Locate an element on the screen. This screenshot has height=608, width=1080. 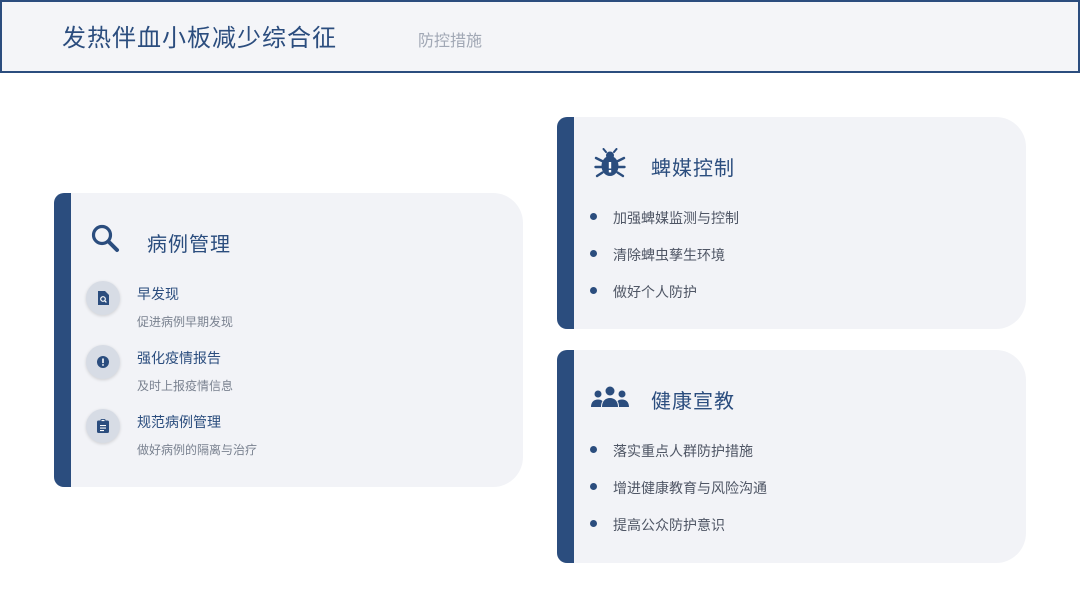
clipboard-icon is located at coordinates (103, 426).